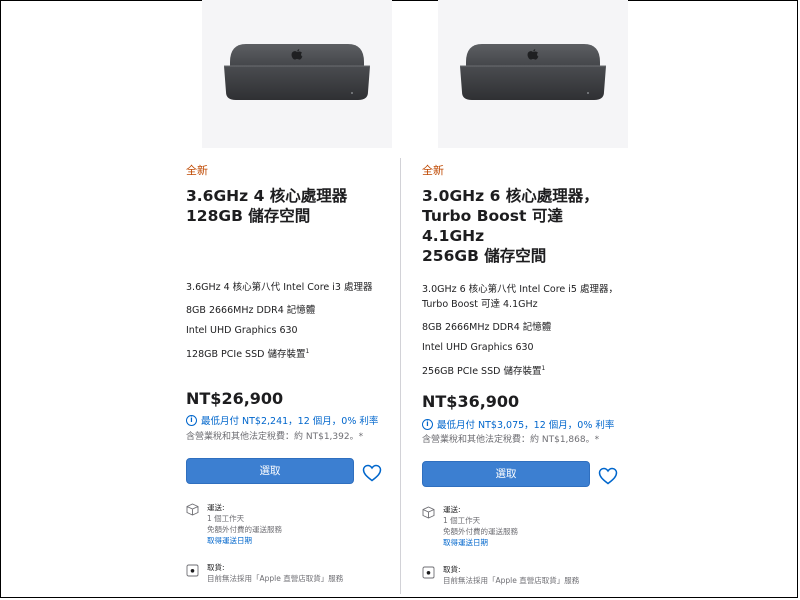  I want to click on spec-storage: 256GB PCIe SSD 儲存裝置1, so click(483, 370).